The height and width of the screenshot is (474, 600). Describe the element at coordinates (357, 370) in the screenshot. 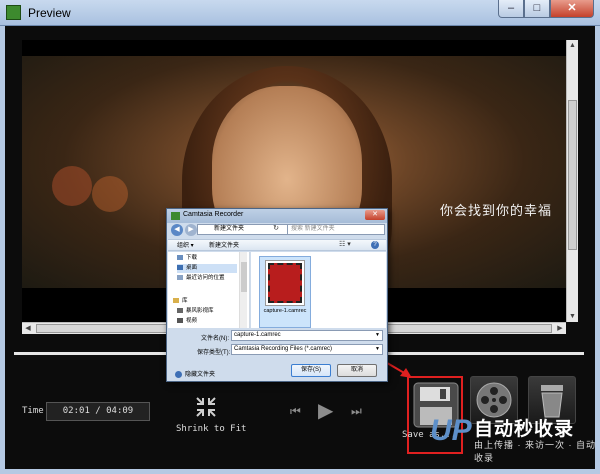

I see `cancel-button: 取消` at that location.